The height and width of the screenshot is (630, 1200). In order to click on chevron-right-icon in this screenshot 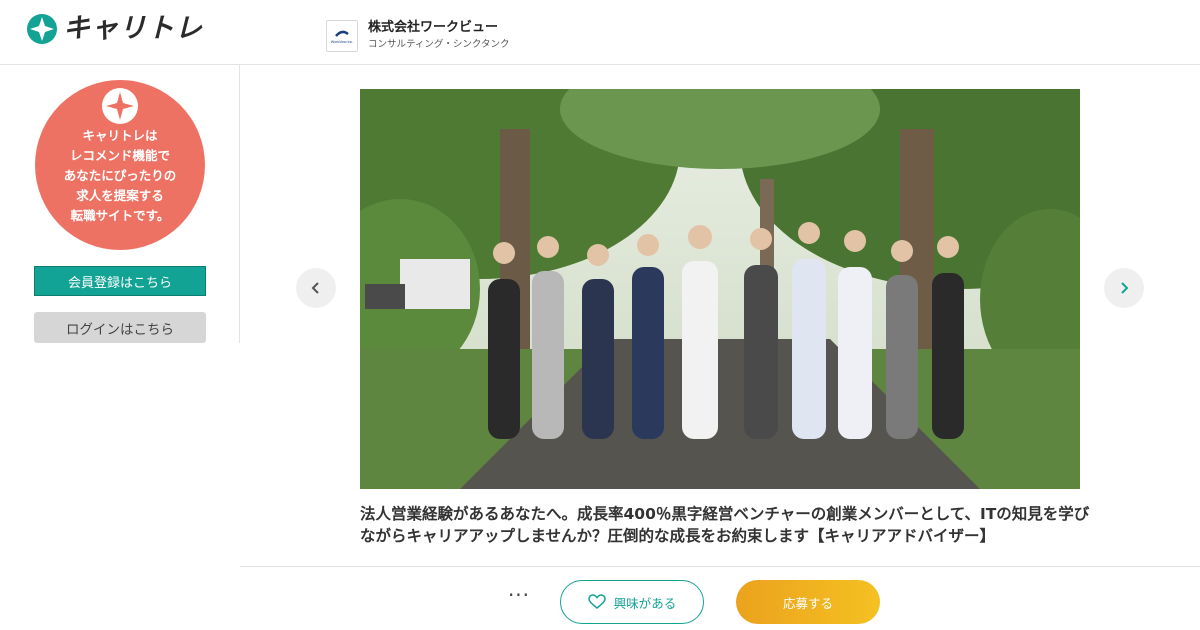, I will do `click(1125, 288)`.